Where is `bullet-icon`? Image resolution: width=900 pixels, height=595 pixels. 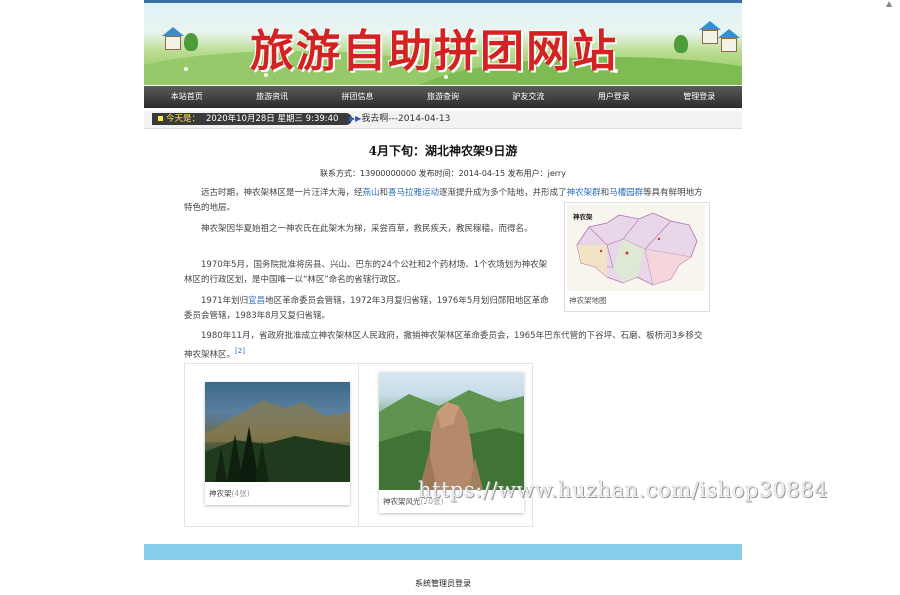
bullet-icon is located at coordinates (160, 118).